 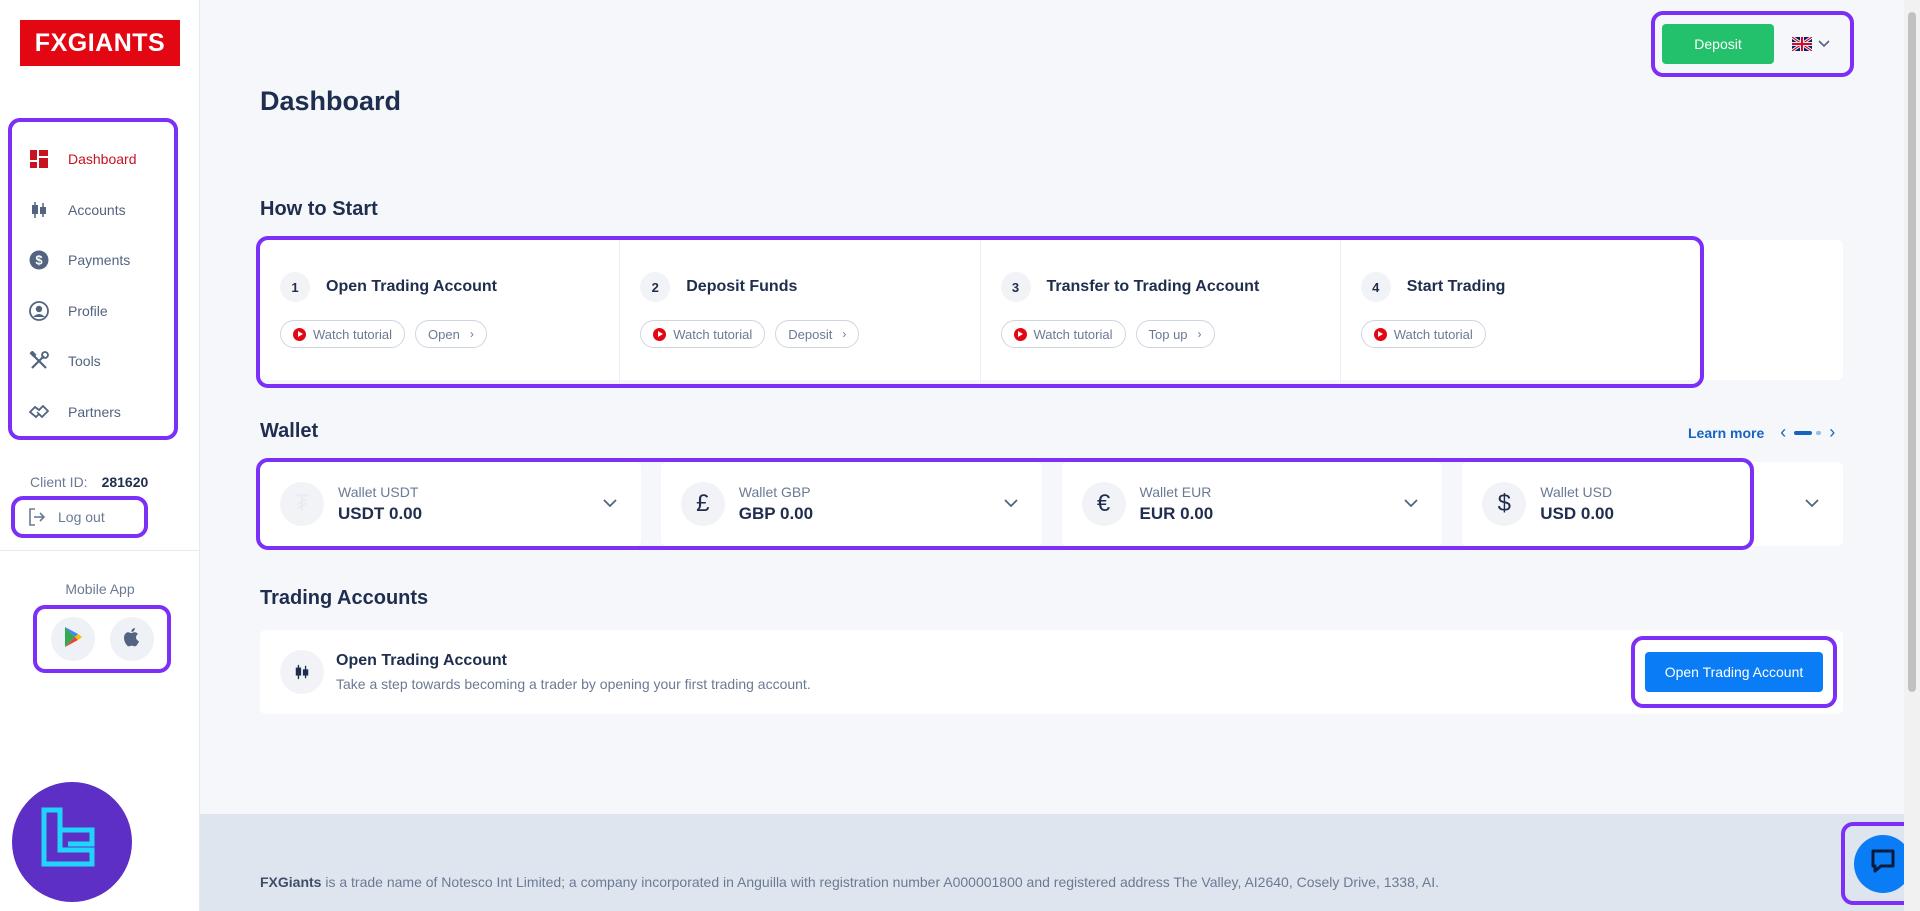 What do you see at coordinates (39, 311) in the screenshot?
I see `user-circle-icon` at bounding box center [39, 311].